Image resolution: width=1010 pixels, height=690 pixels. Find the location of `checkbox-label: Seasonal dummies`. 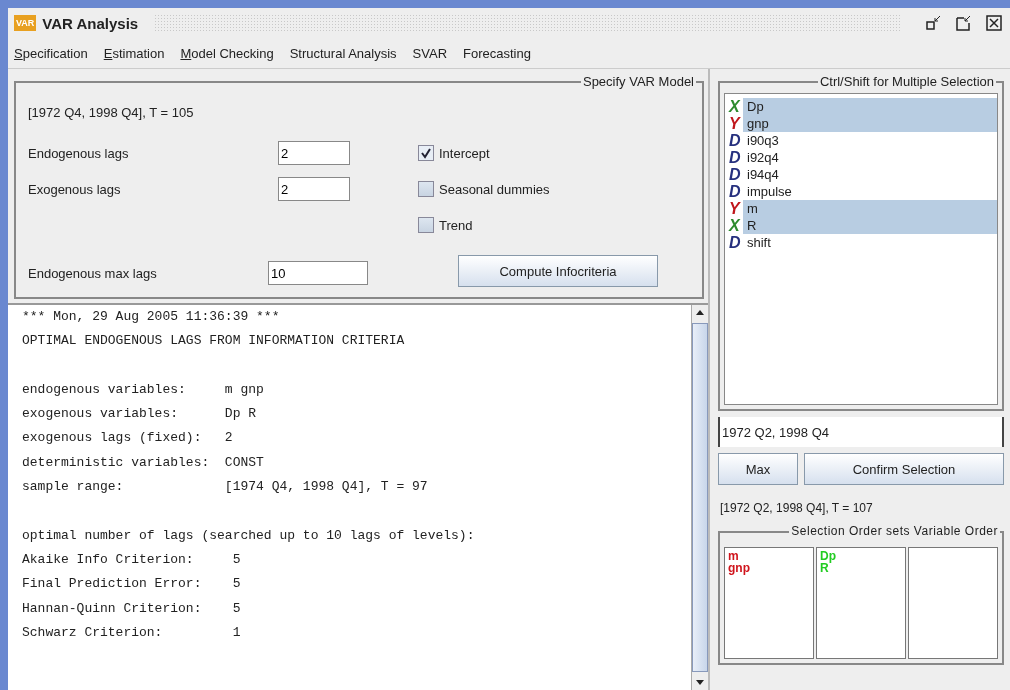

checkbox-label: Seasonal dummies is located at coordinates (494, 189).